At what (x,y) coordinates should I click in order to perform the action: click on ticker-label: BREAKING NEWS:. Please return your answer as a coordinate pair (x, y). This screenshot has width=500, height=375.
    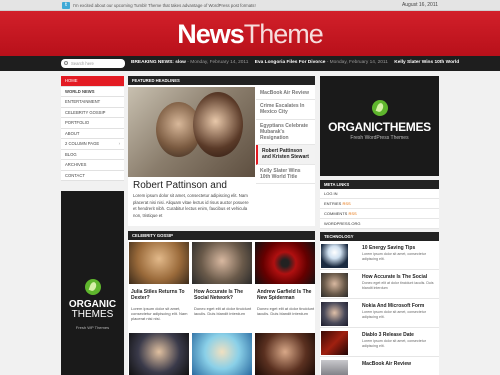
    Looking at the image, I should click on (152, 62).